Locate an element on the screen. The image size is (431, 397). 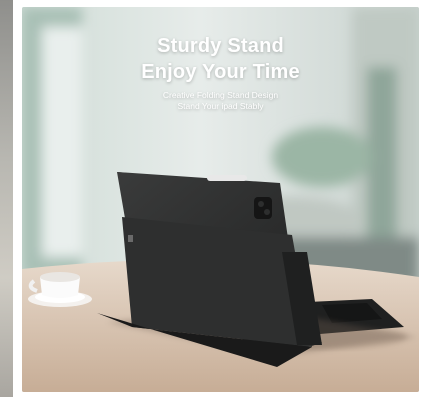
subline-1: Creative Folding Stand Design is located at coordinates (220, 95).